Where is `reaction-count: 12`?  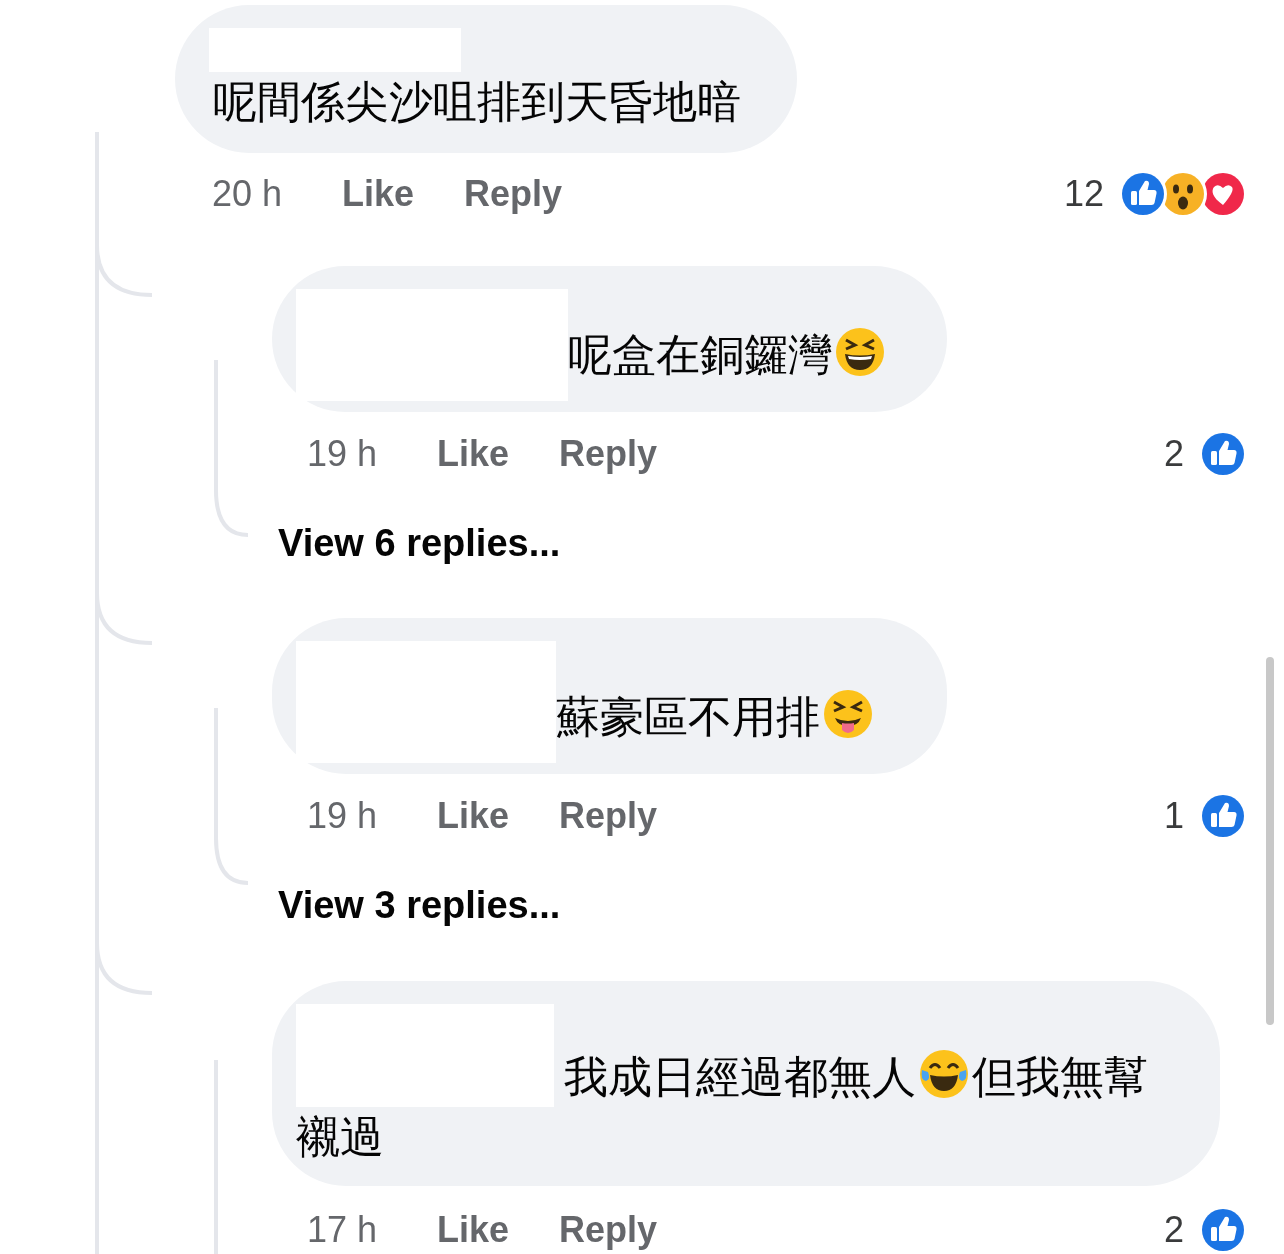
reaction-count: 12 is located at coordinates (1083, 194).